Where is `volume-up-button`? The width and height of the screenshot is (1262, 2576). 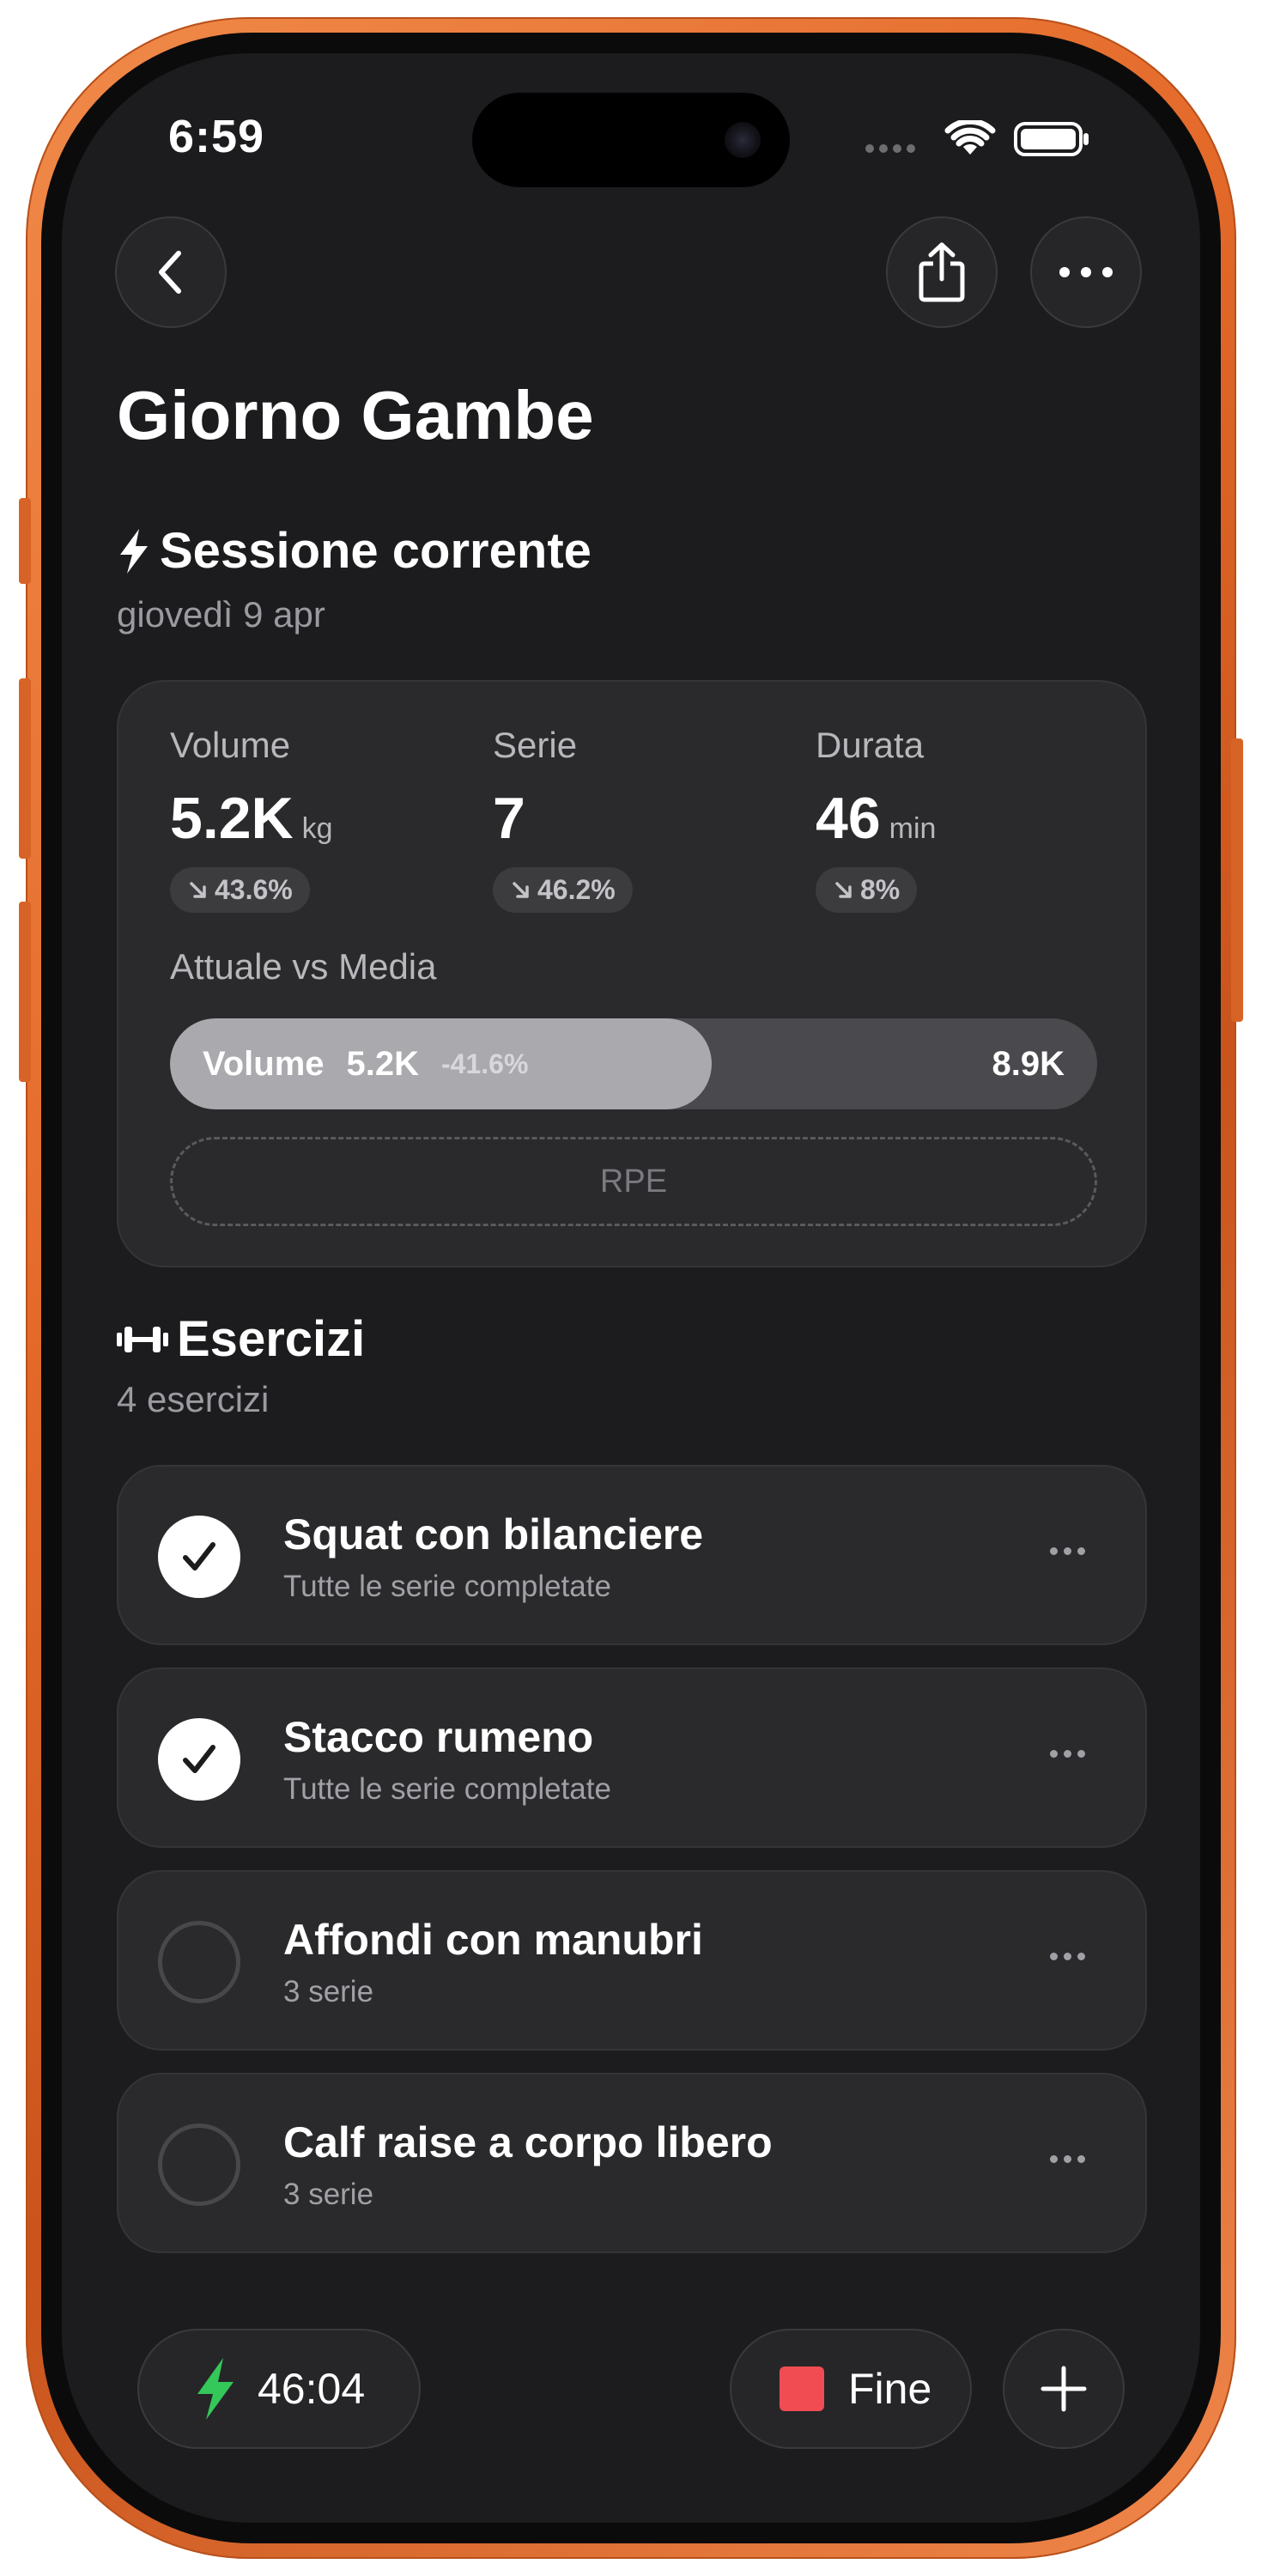
volume-up-button is located at coordinates (25, 768).